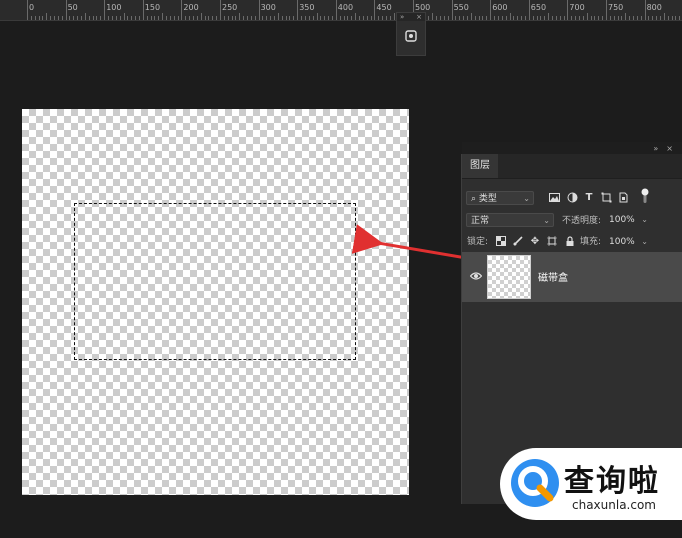  I want to click on ruler-tick-label: 800, so click(654, 7).